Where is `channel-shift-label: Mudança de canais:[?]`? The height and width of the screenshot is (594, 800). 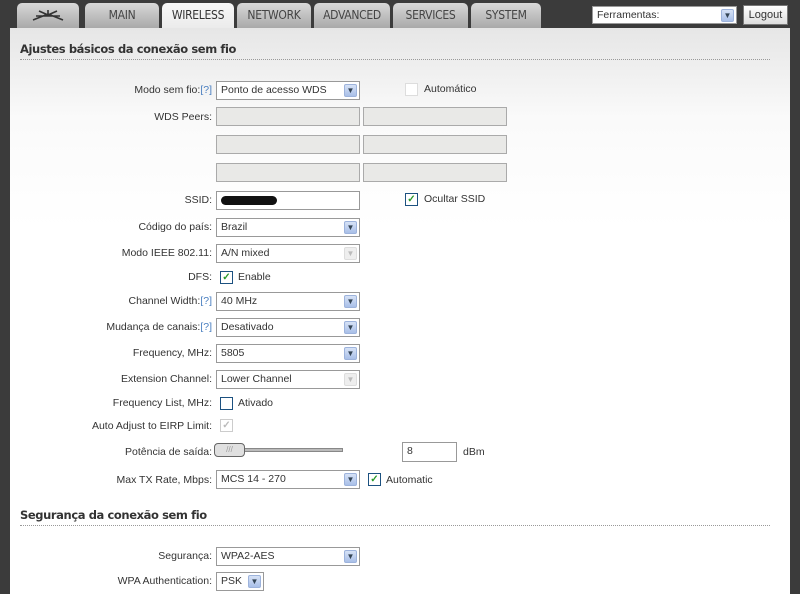
channel-shift-label: Mudança de canais:[?] is located at coordinates (159, 327).